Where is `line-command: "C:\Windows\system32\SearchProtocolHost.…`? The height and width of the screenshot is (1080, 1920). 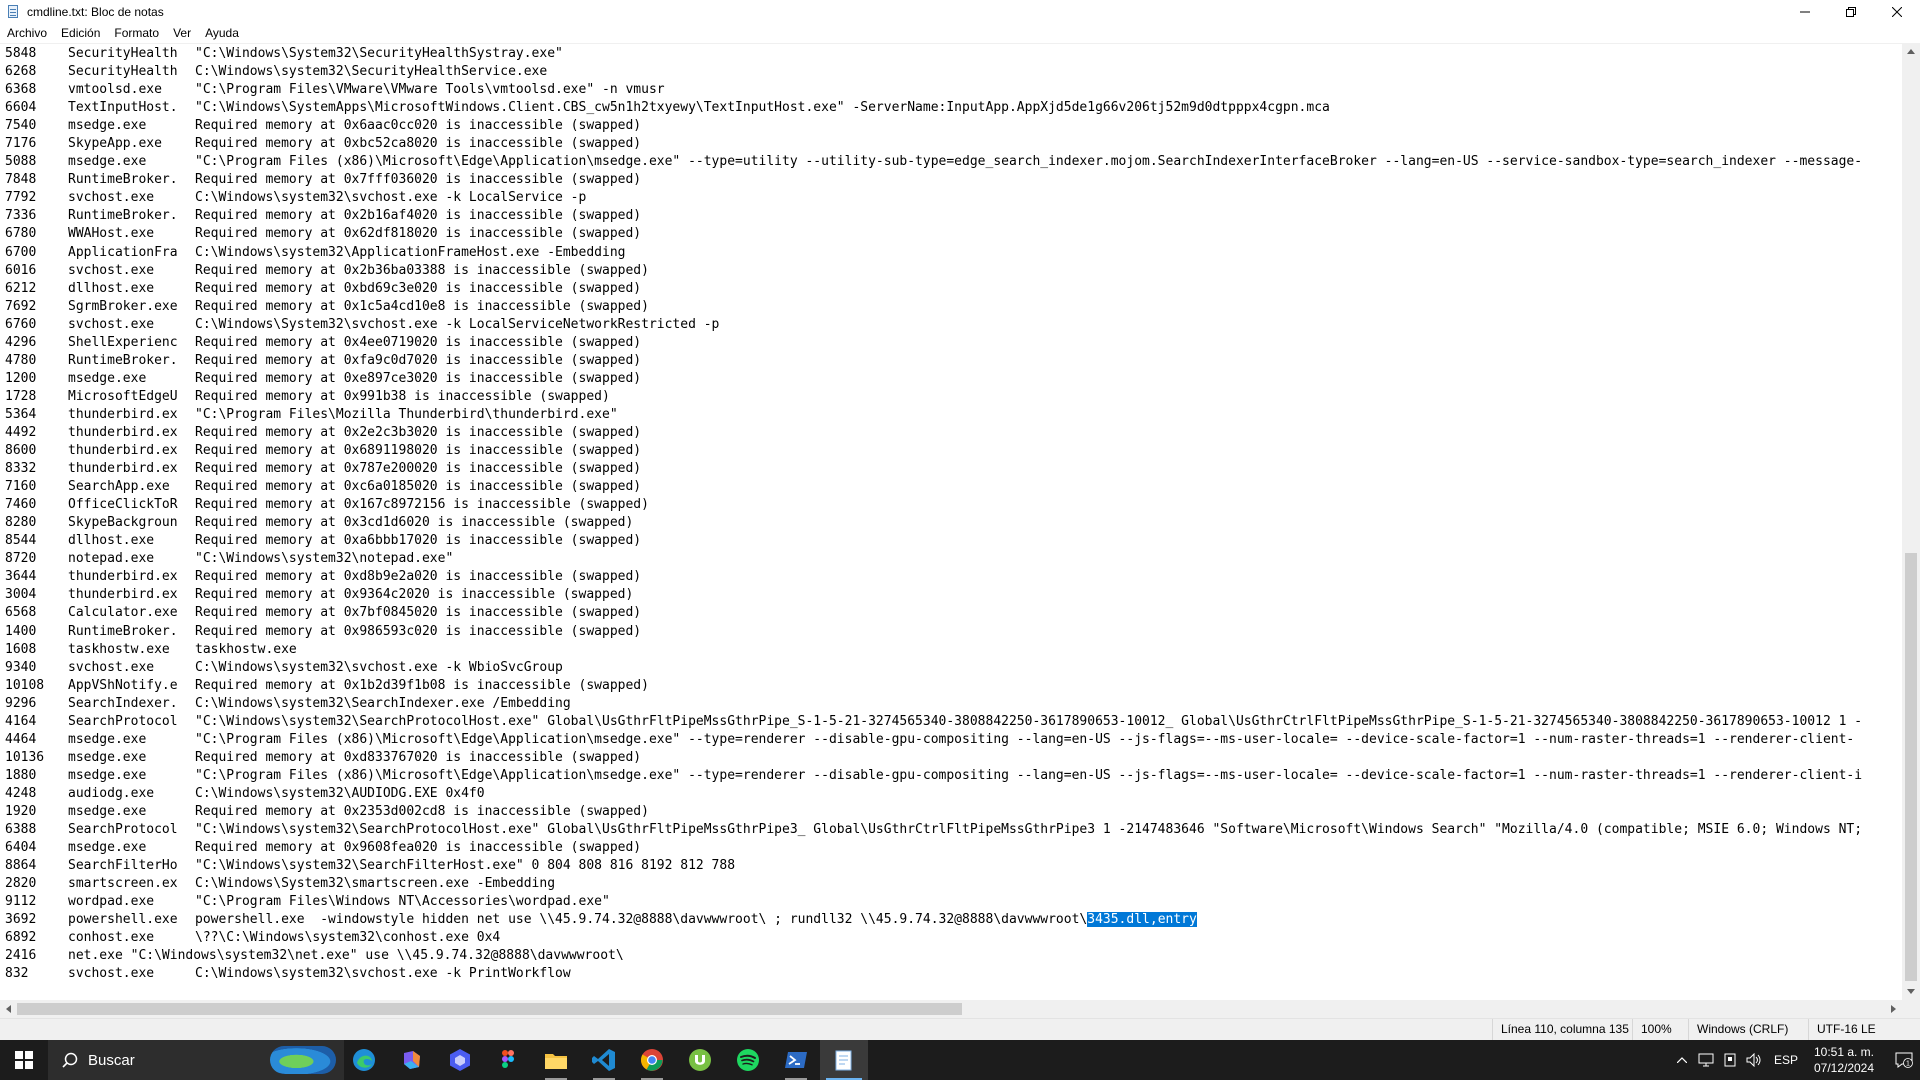 line-command: "C:\Windows\system32\SearchProtocolHost.… is located at coordinates (1029, 830).